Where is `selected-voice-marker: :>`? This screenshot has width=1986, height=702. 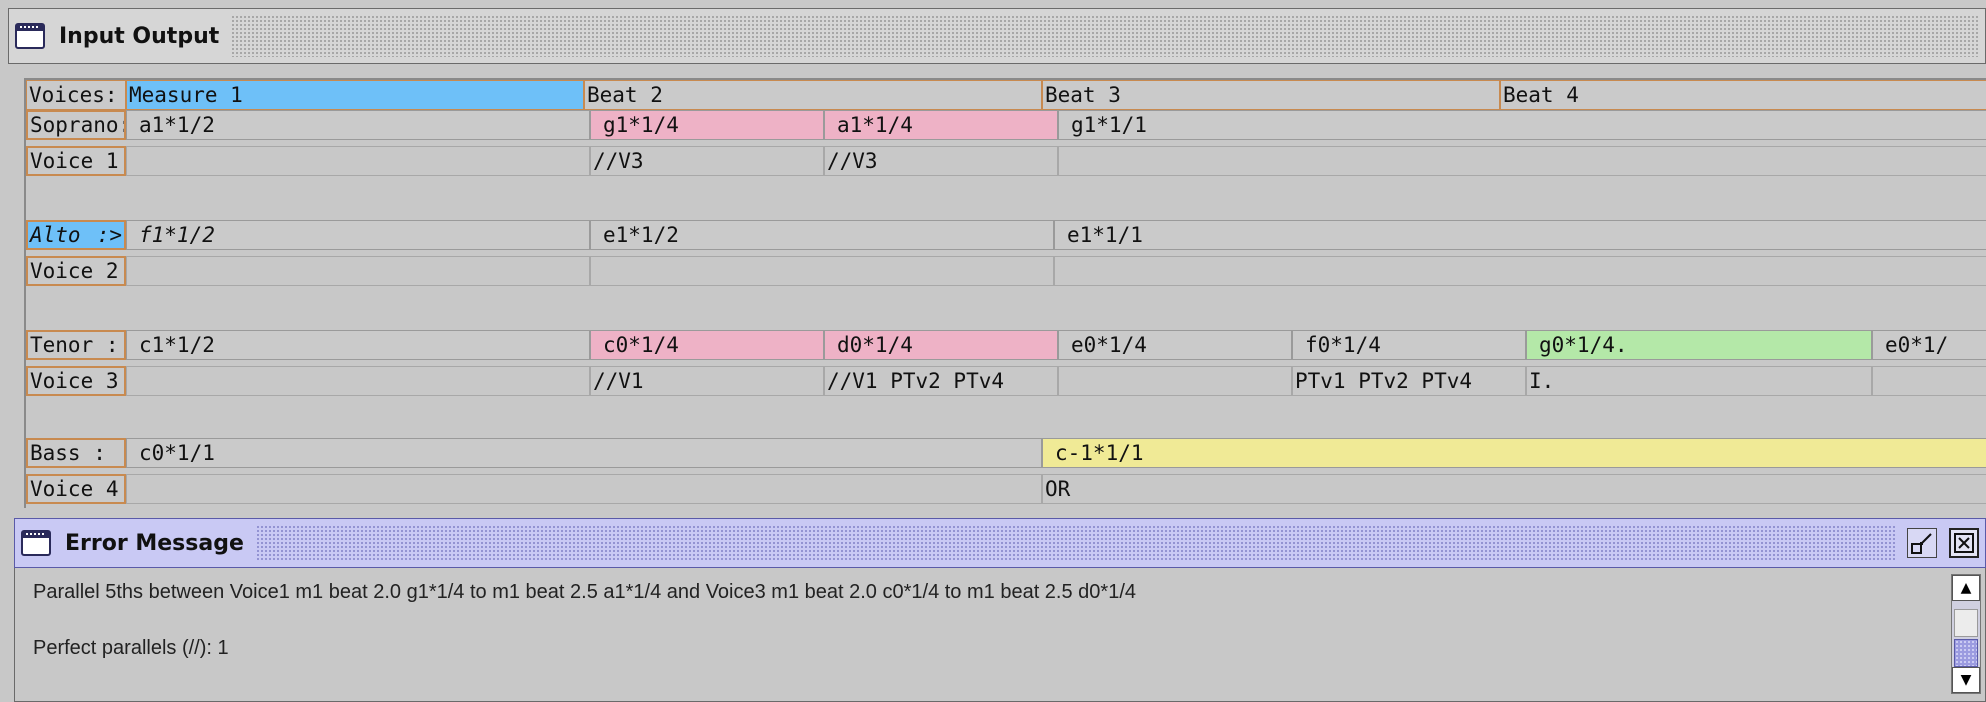
selected-voice-marker: :> is located at coordinates (109, 235).